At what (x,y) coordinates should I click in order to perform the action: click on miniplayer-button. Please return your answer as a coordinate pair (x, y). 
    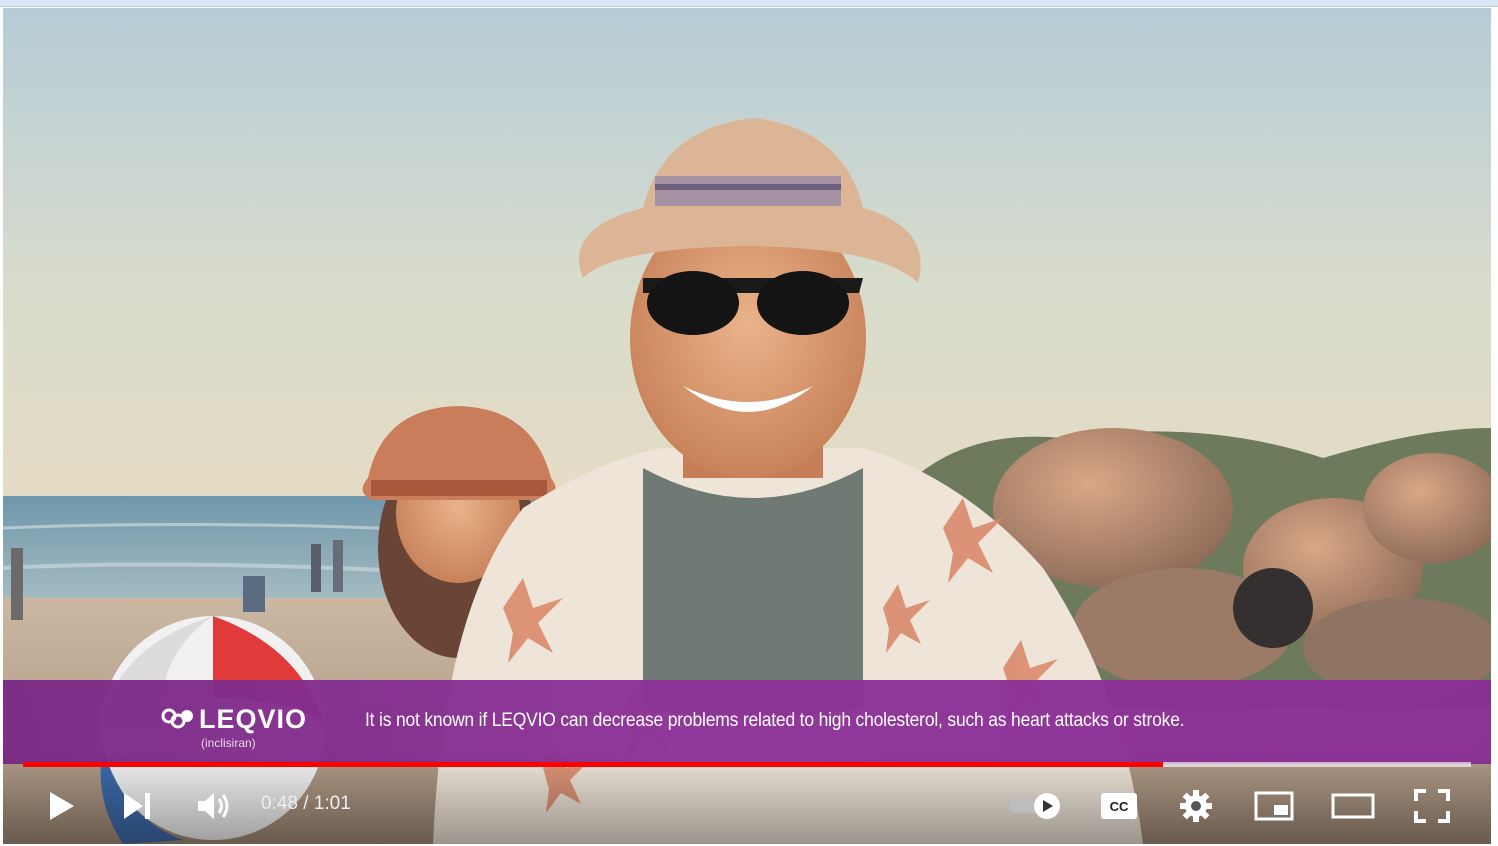
    Looking at the image, I should click on (1274, 806).